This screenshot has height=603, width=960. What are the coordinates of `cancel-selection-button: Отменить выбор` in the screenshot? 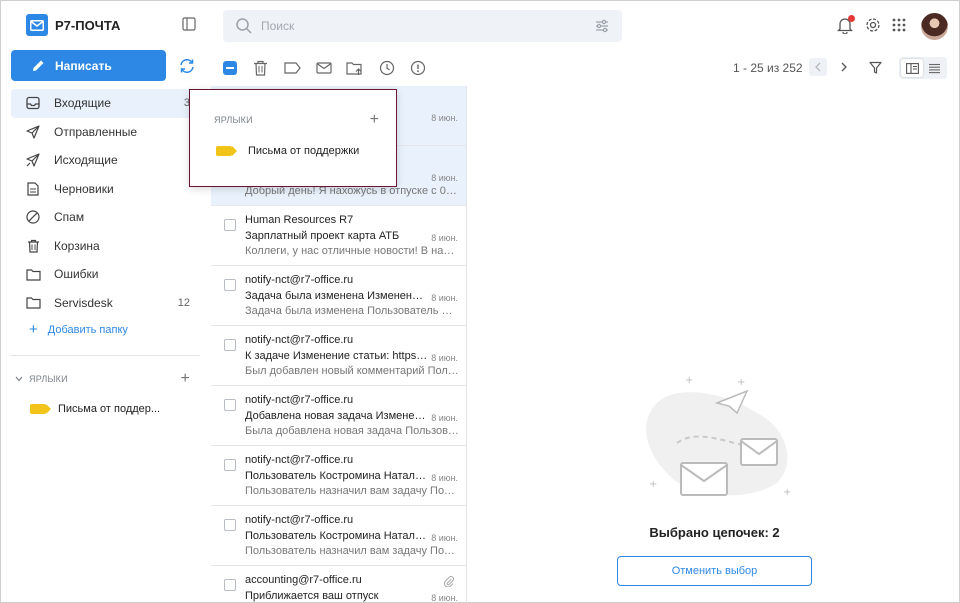 It's located at (714, 571).